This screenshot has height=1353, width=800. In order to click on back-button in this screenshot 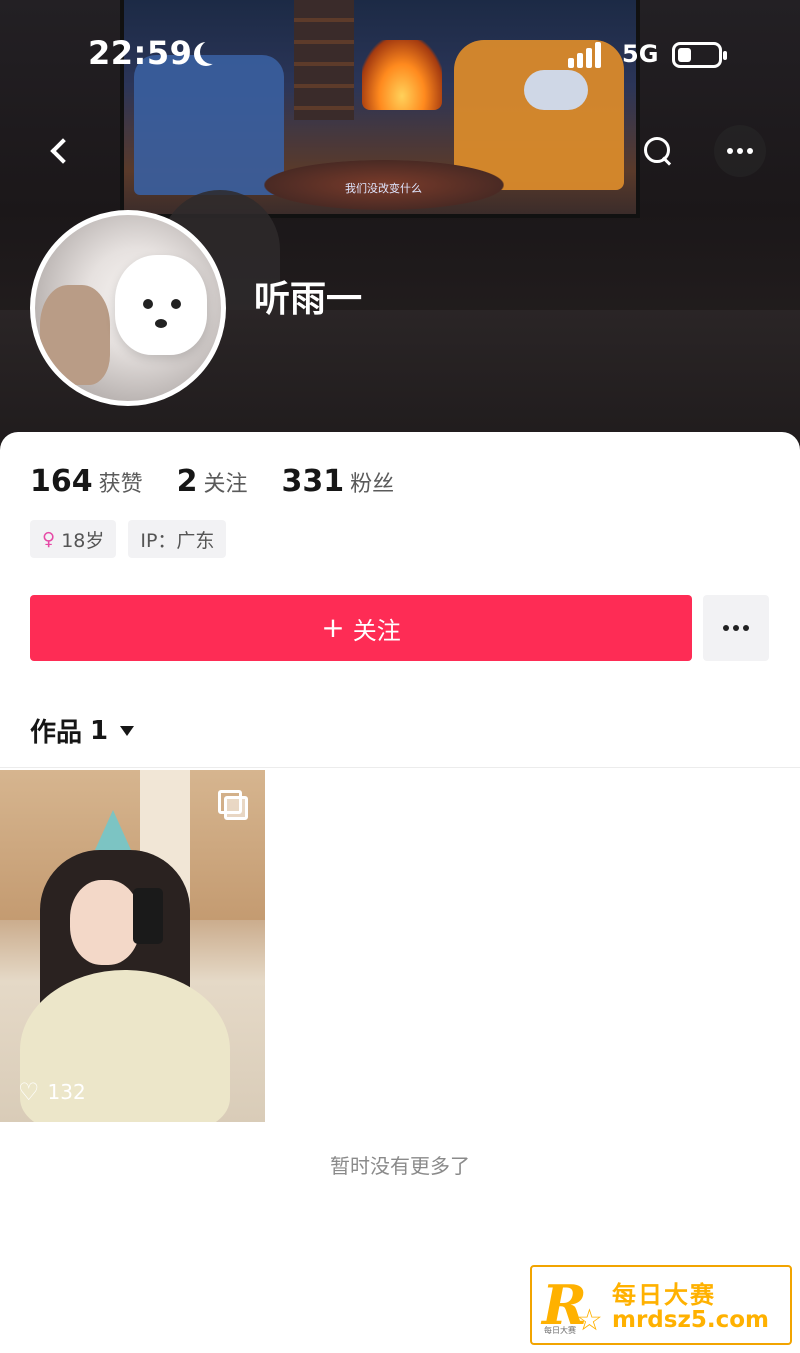, I will do `click(59, 151)`.